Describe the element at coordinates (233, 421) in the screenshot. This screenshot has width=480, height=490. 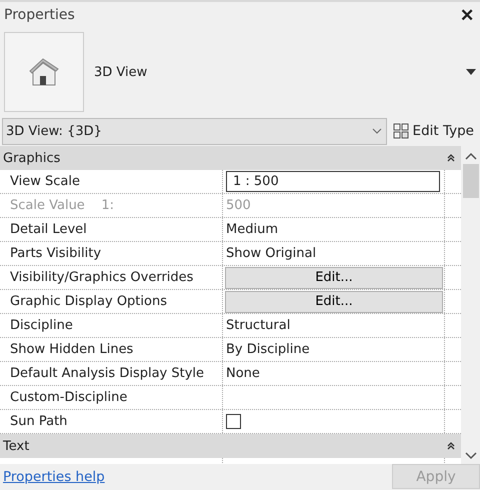
I see `checkbox` at that location.